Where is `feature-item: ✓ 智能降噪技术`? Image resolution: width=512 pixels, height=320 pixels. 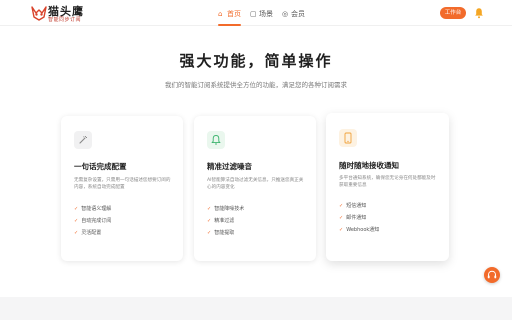
feature-item: ✓ 智能降噪技术 is located at coordinates (225, 208).